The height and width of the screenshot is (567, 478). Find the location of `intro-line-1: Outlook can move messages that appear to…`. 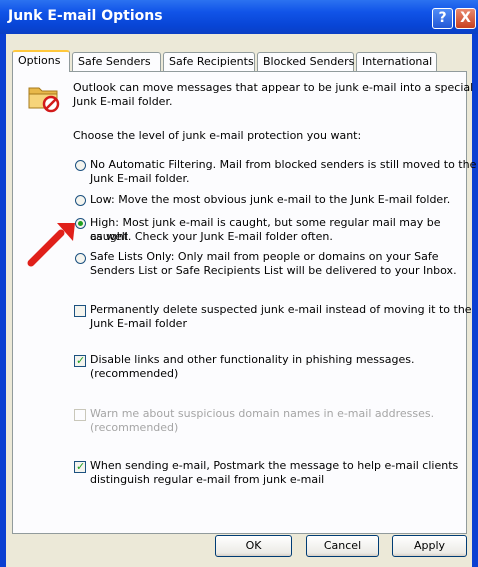

intro-line-1: Outlook can move messages that appear to… is located at coordinates (273, 87).